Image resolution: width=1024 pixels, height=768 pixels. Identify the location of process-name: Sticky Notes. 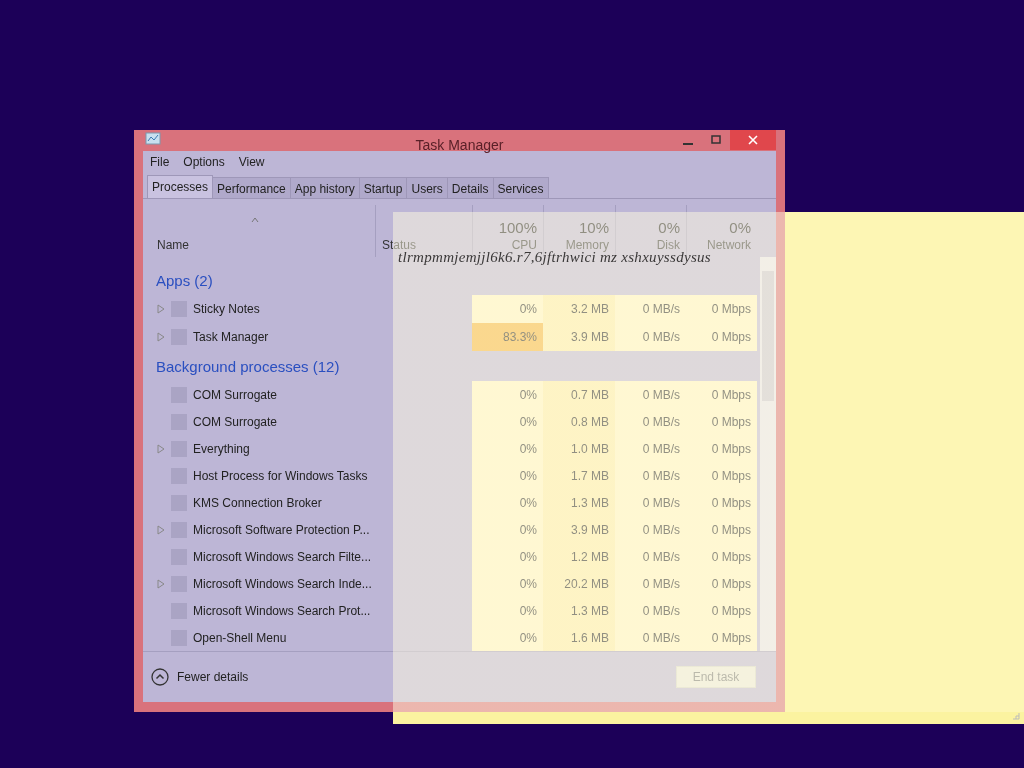
(226, 309).